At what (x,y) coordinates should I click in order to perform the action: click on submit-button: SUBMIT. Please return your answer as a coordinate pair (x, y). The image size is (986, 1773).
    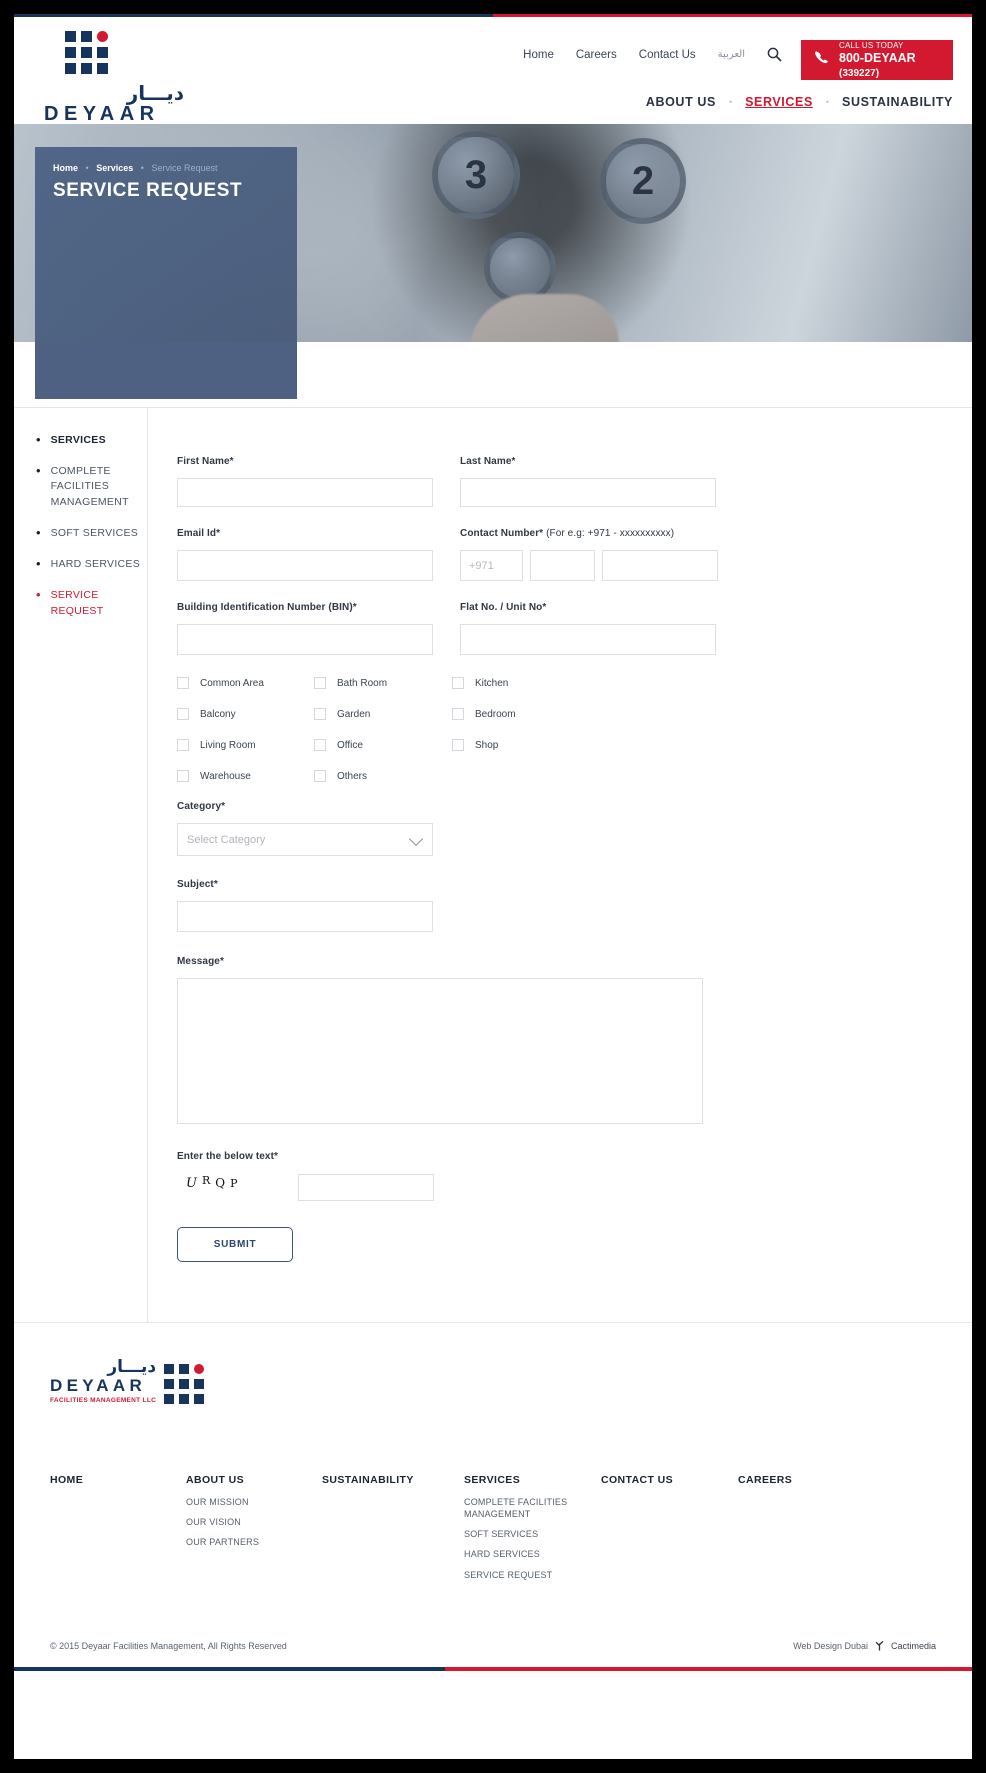
    Looking at the image, I should click on (235, 1244).